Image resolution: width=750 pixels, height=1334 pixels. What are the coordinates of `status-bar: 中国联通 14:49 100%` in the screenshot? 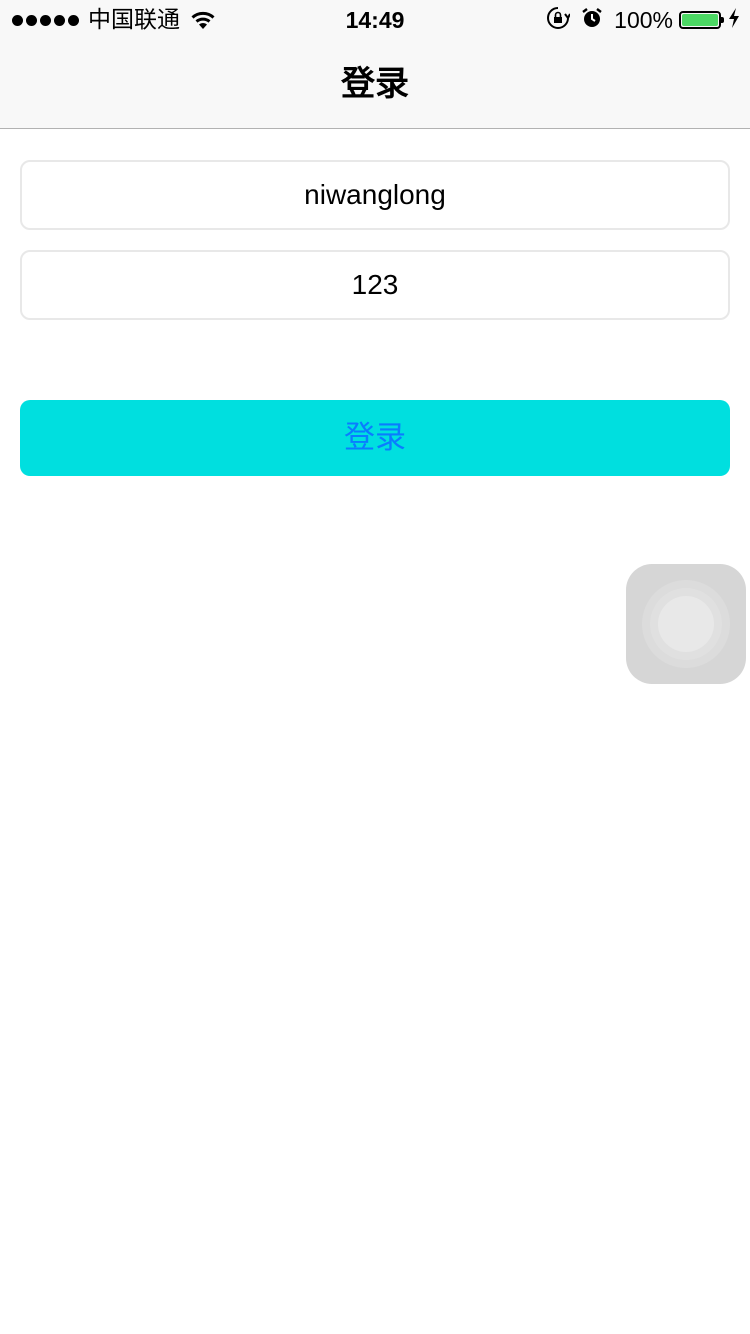 It's located at (375, 20).